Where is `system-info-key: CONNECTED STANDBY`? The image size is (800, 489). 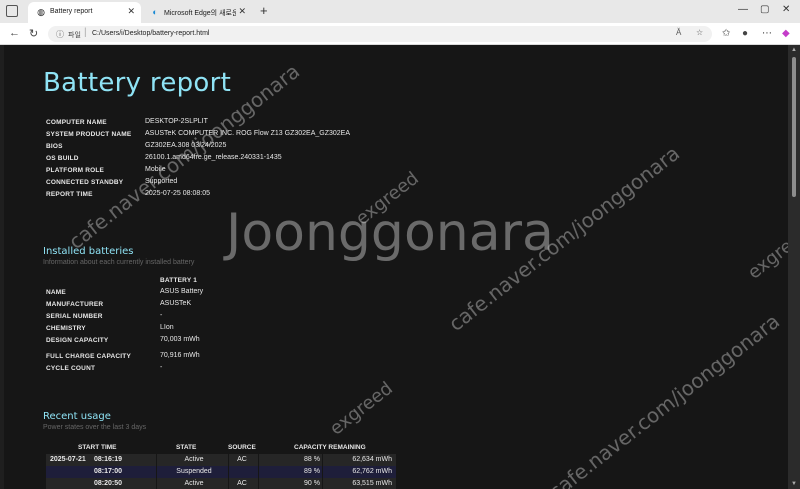 system-info-key: CONNECTED STANDBY is located at coordinates (85, 182).